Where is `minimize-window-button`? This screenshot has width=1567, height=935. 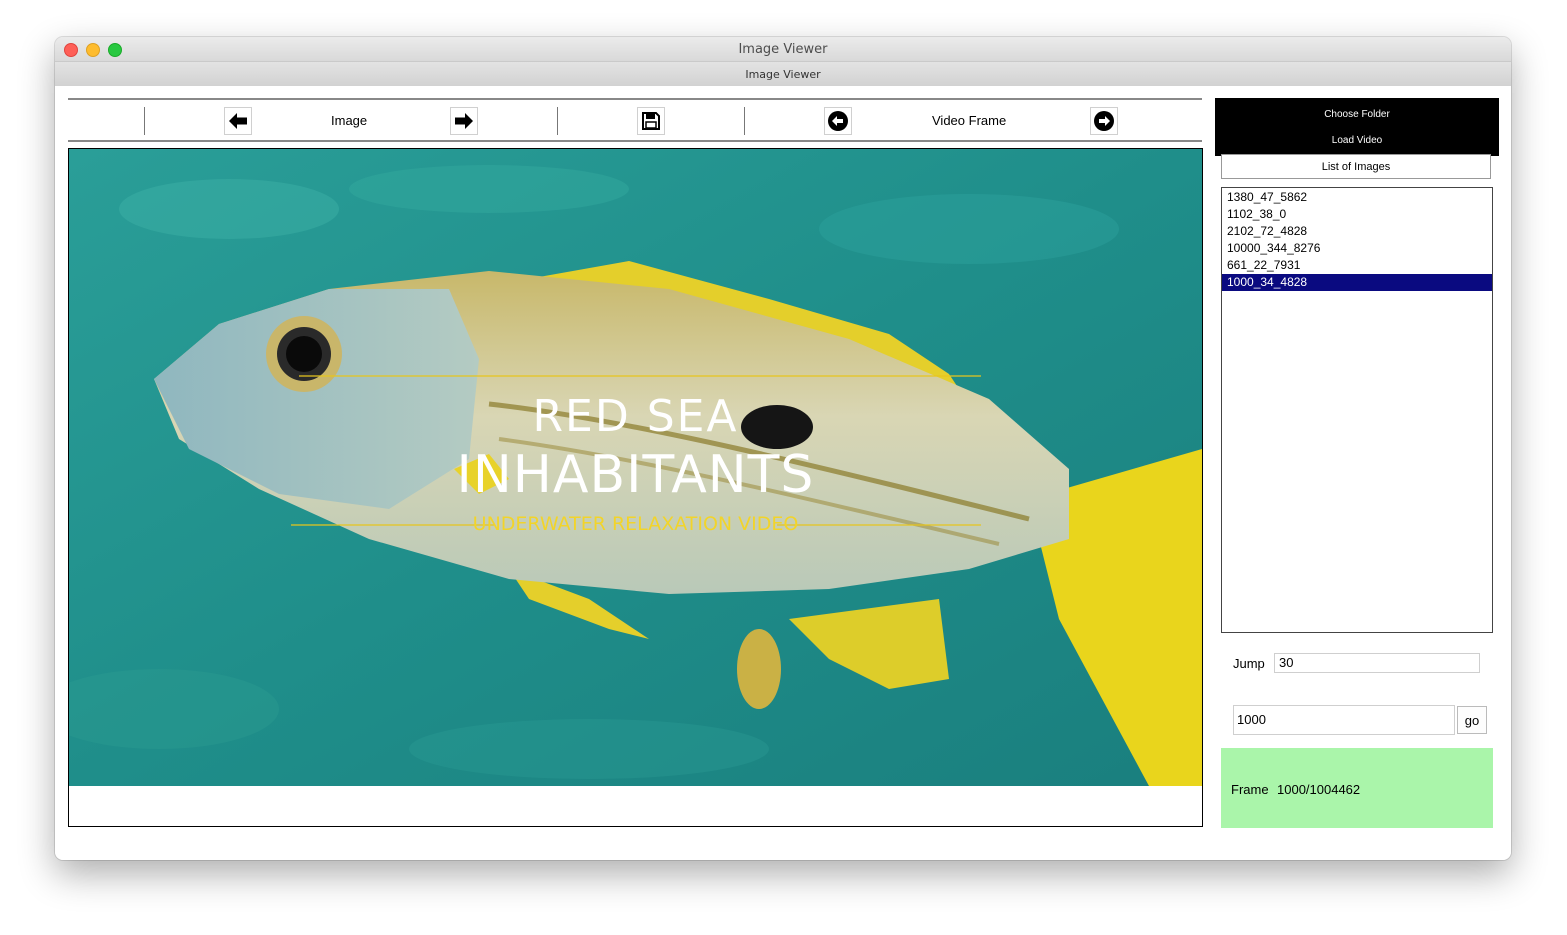 minimize-window-button is located at coordinates (93, 50).